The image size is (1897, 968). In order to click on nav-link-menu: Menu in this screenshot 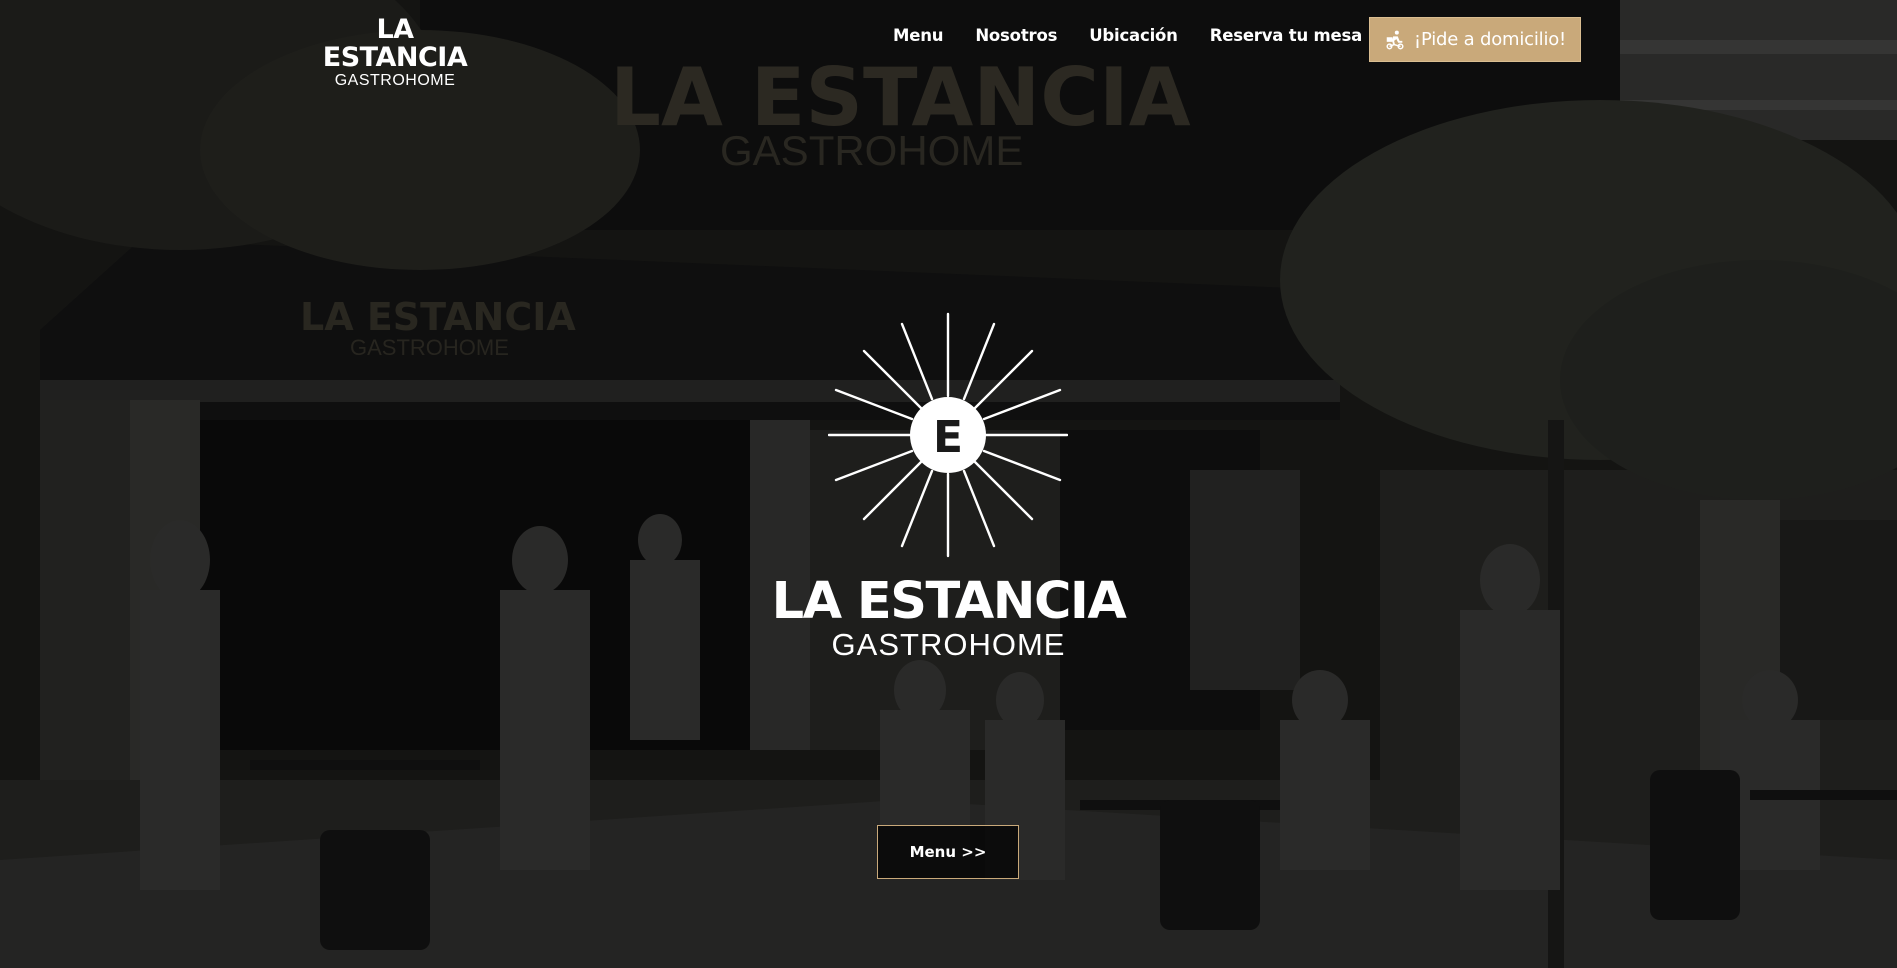, I will do `click(918, 35)`.